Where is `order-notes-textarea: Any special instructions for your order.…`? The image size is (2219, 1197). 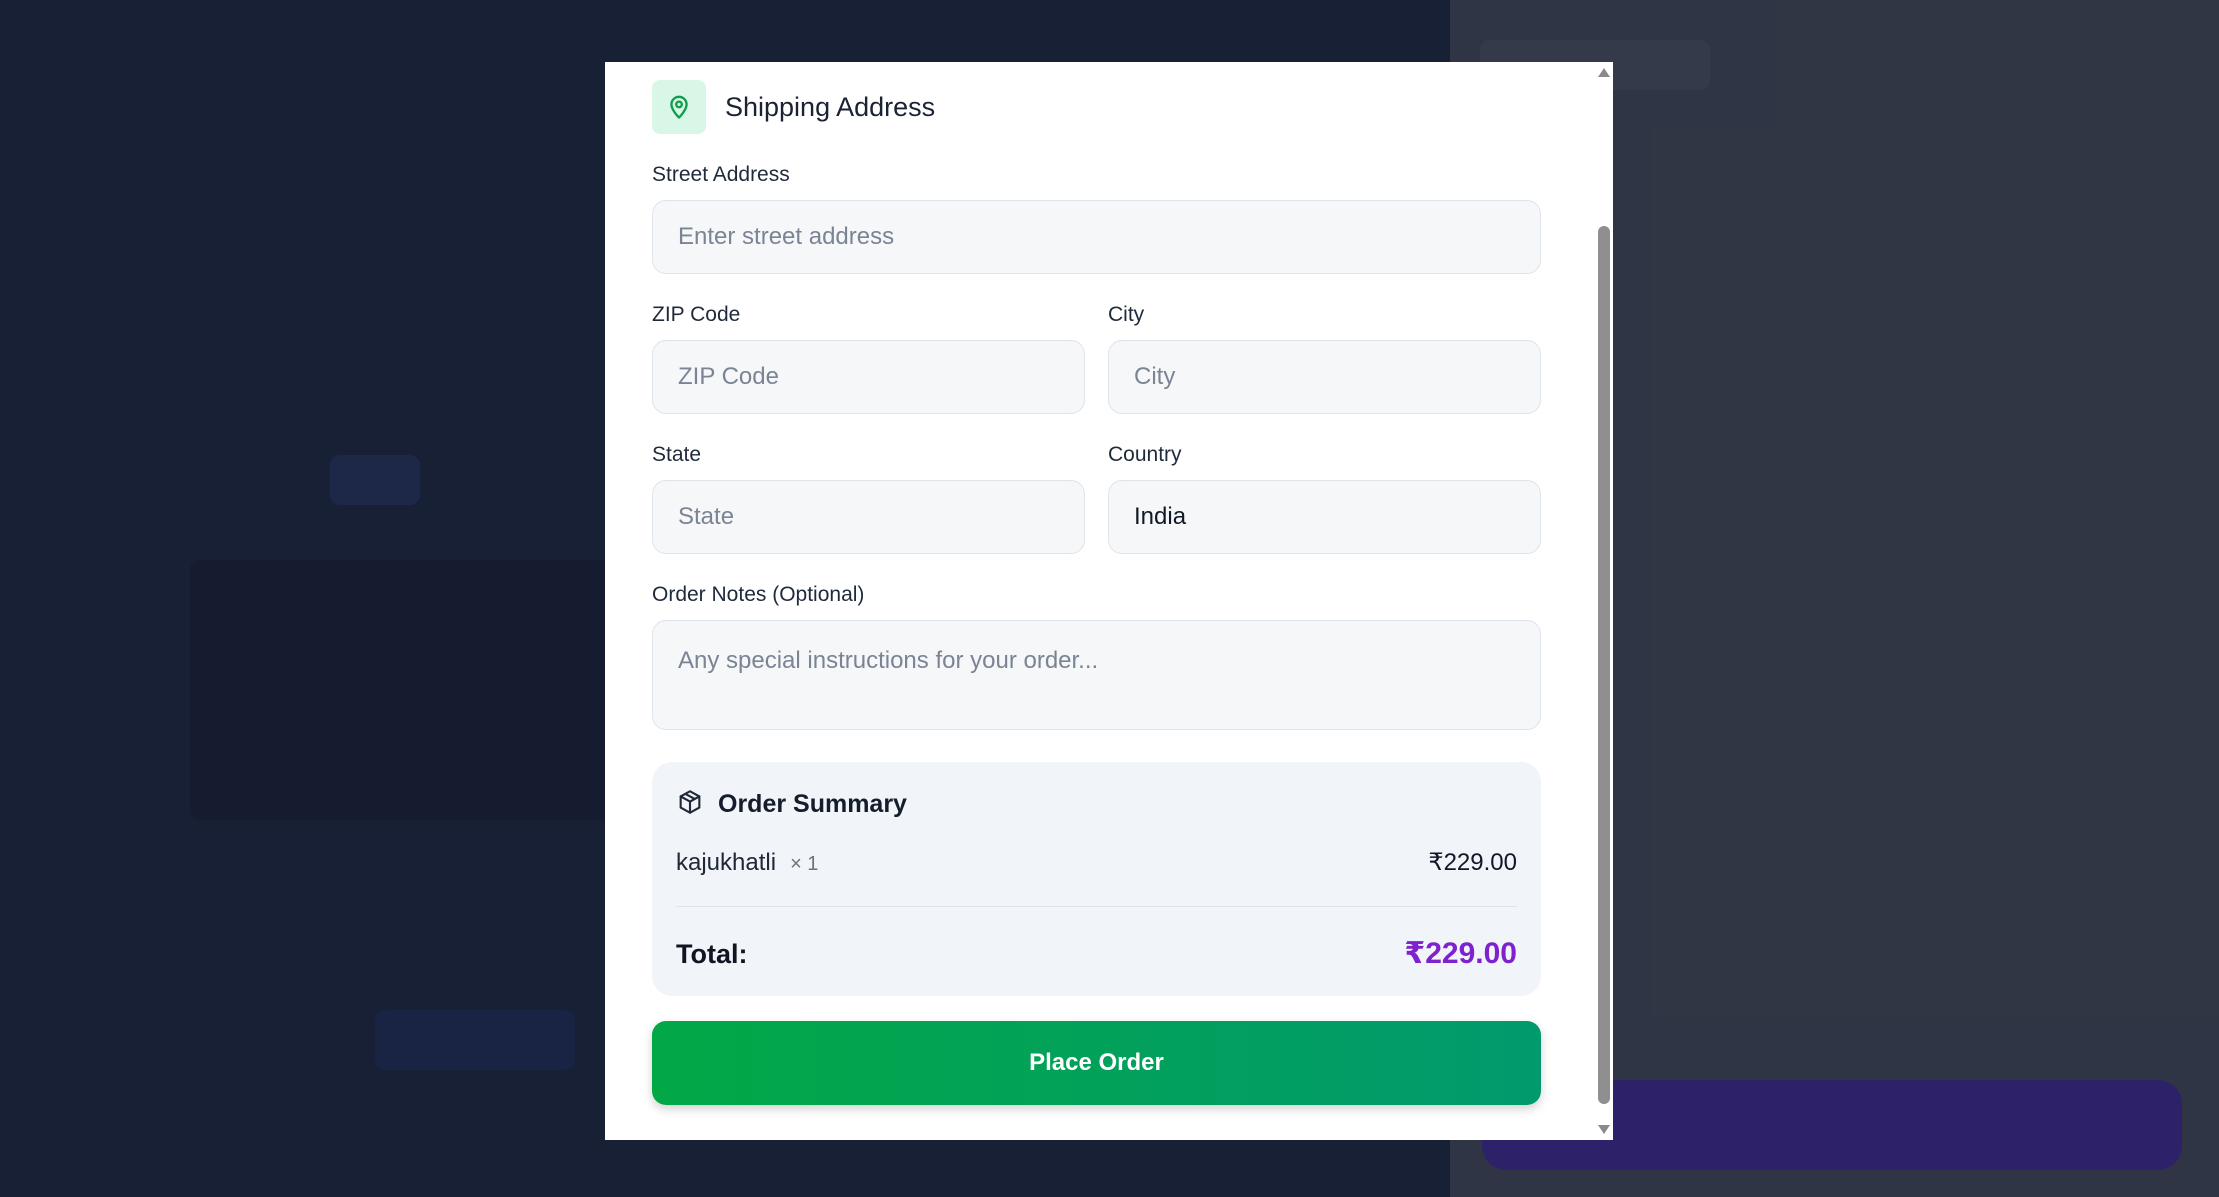
order-notes-textarea: Any special instructions for your order.… is located at coordinates (1096, 675).